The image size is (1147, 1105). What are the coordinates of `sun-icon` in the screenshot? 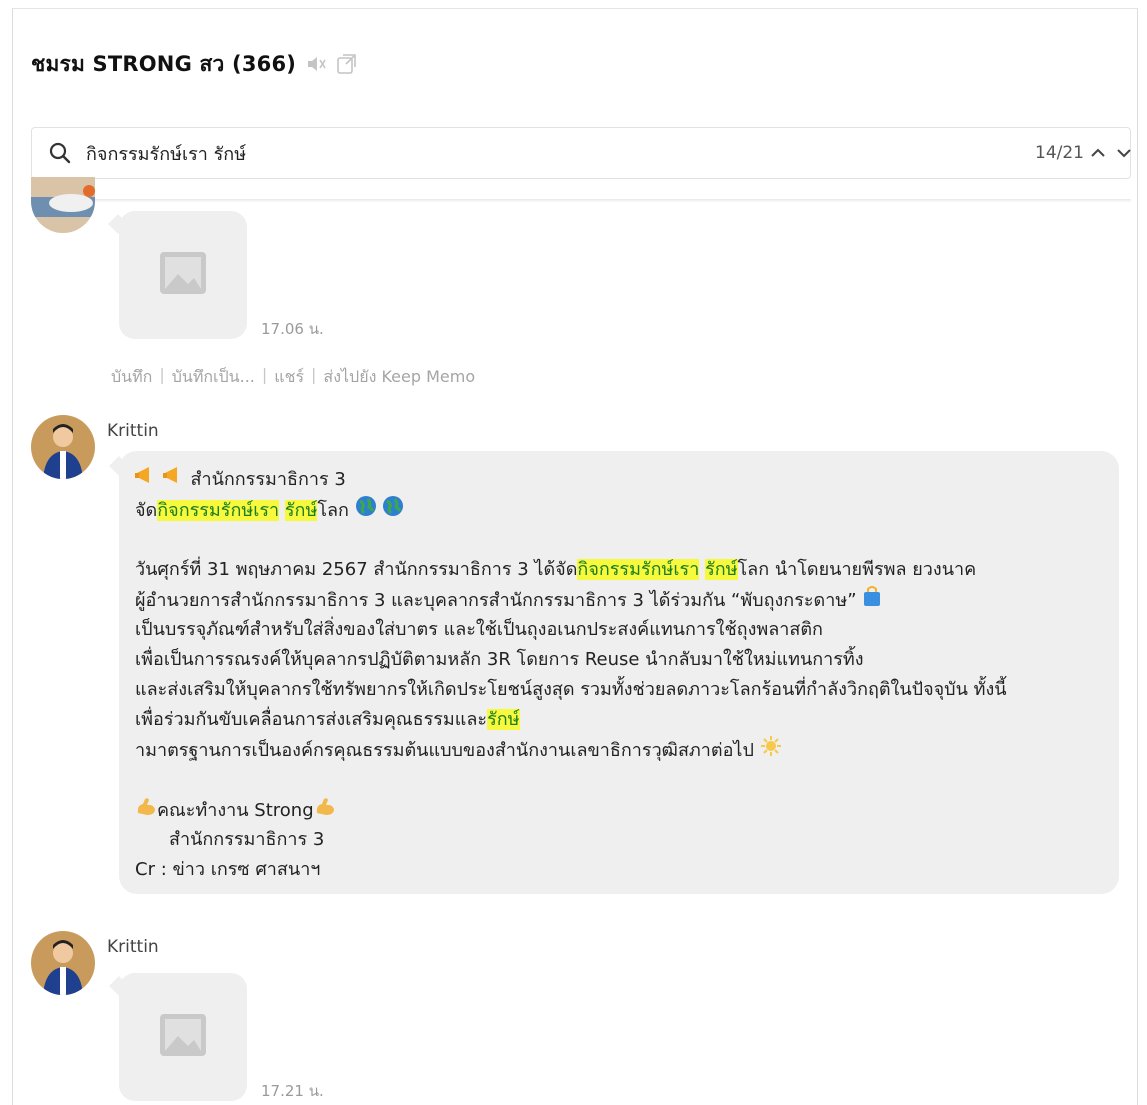 It's located at (771, 751).